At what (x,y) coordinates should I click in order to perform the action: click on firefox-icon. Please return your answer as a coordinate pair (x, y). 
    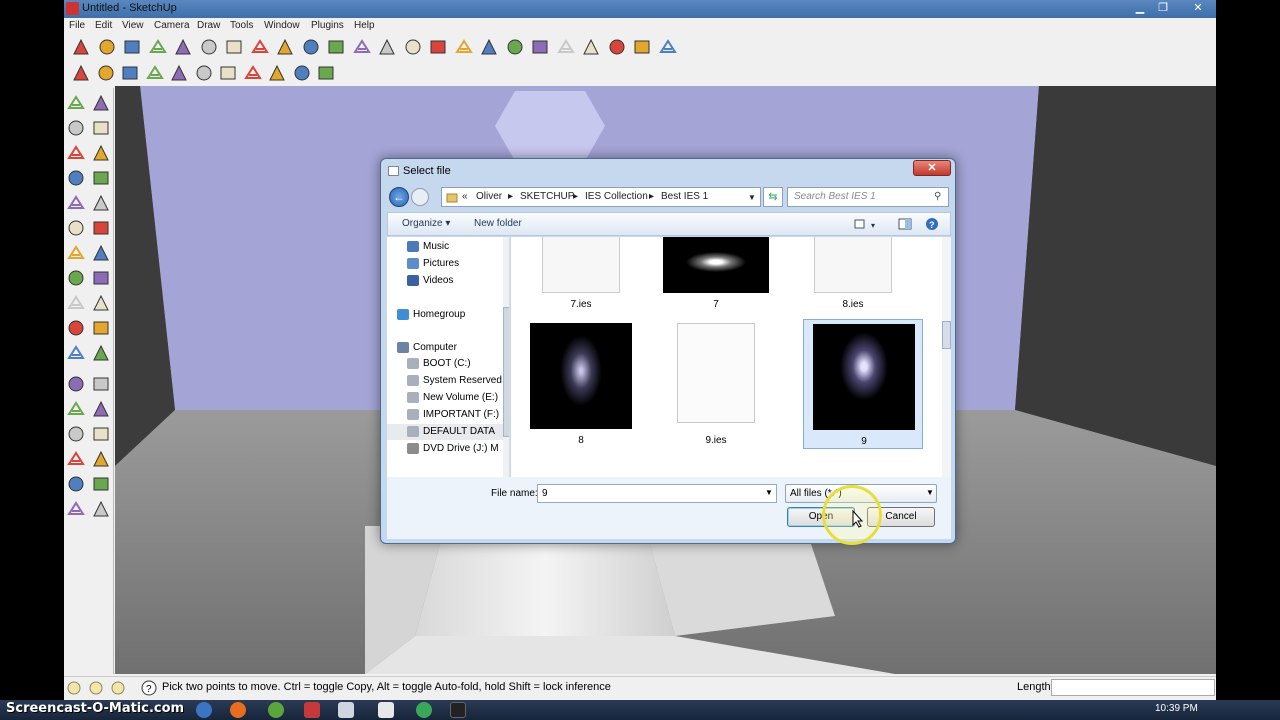
    Looking at the image, I should click on (238, 710).